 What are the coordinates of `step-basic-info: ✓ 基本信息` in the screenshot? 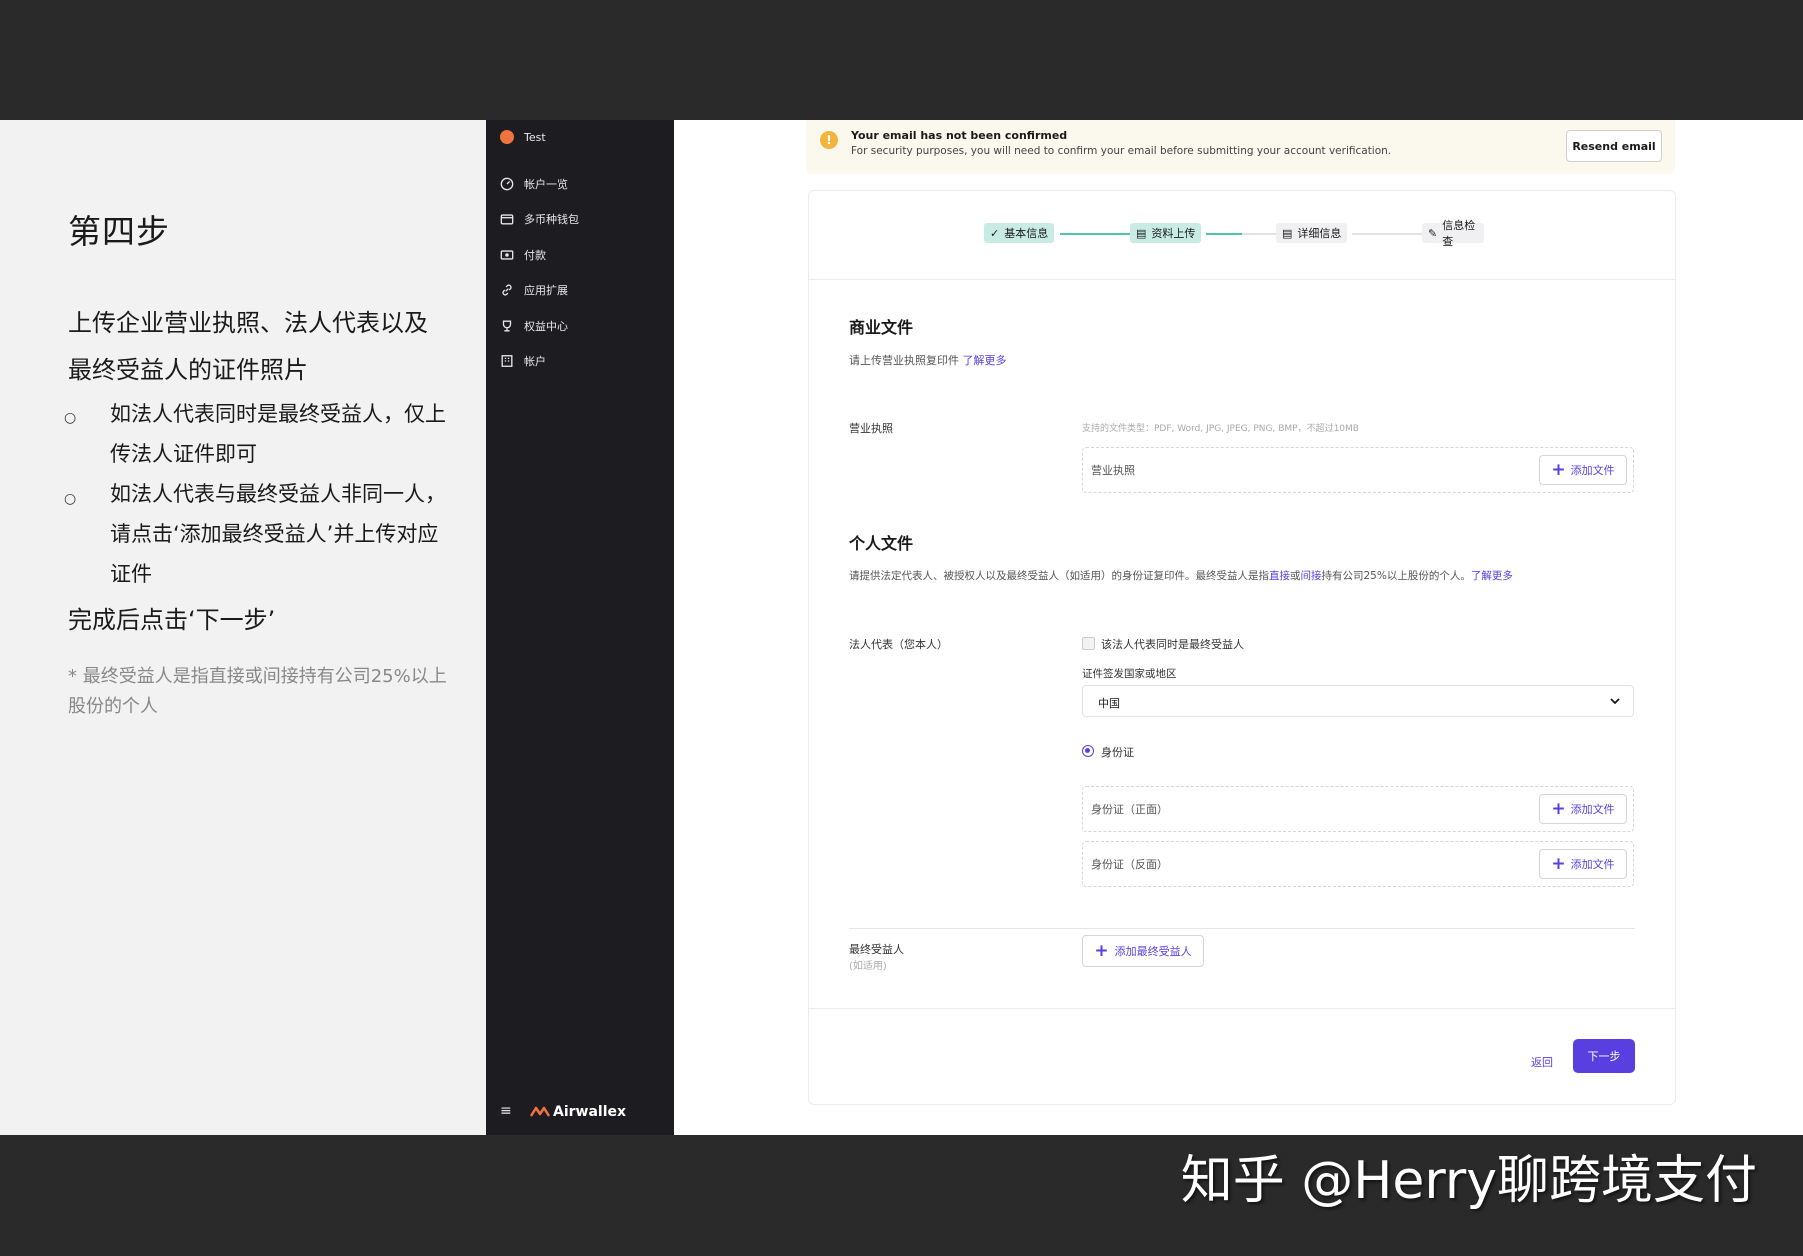 It's located at (1019, 233).